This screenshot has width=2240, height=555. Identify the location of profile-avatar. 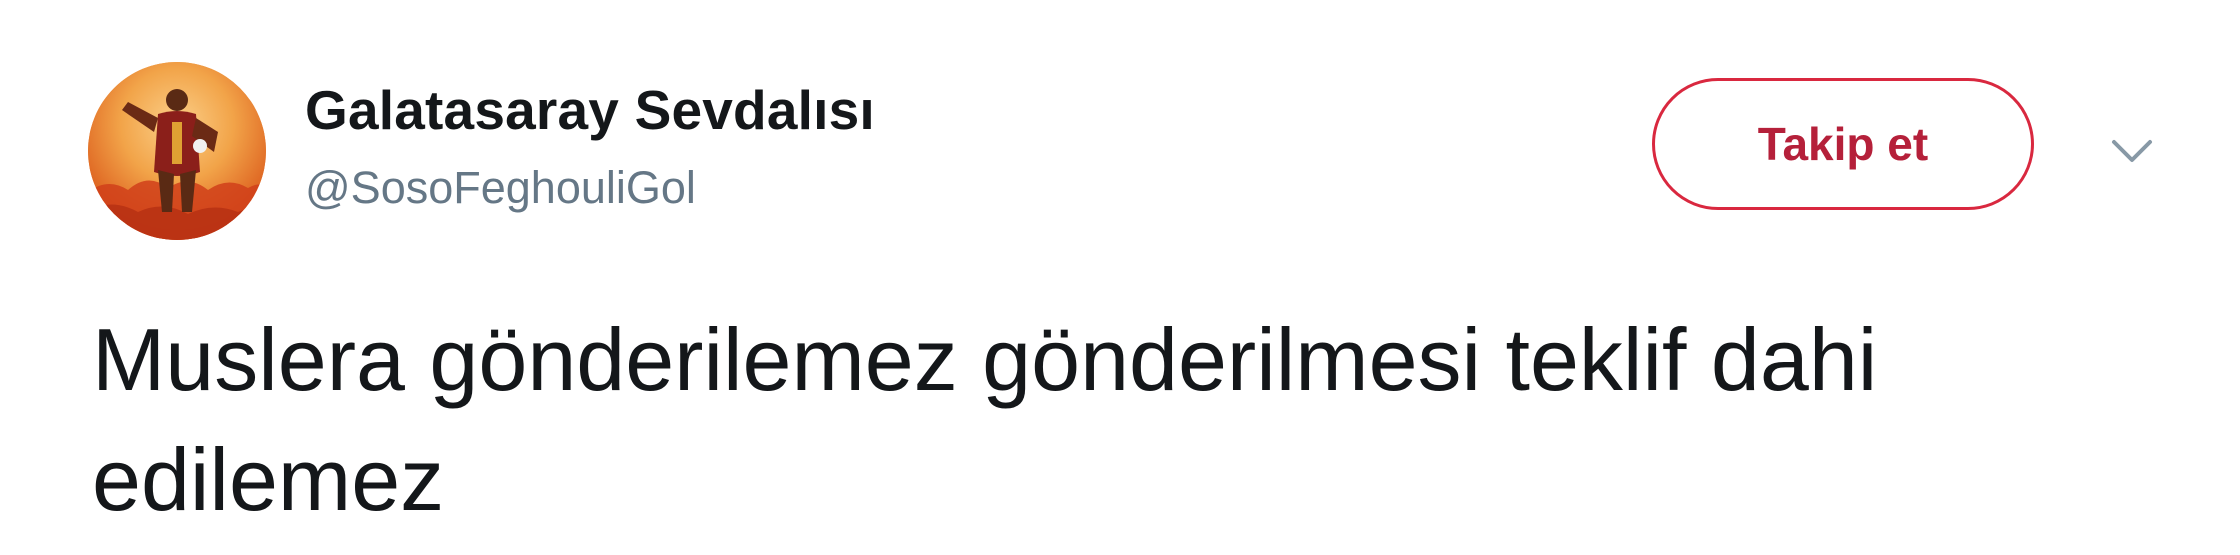
(177, 151).